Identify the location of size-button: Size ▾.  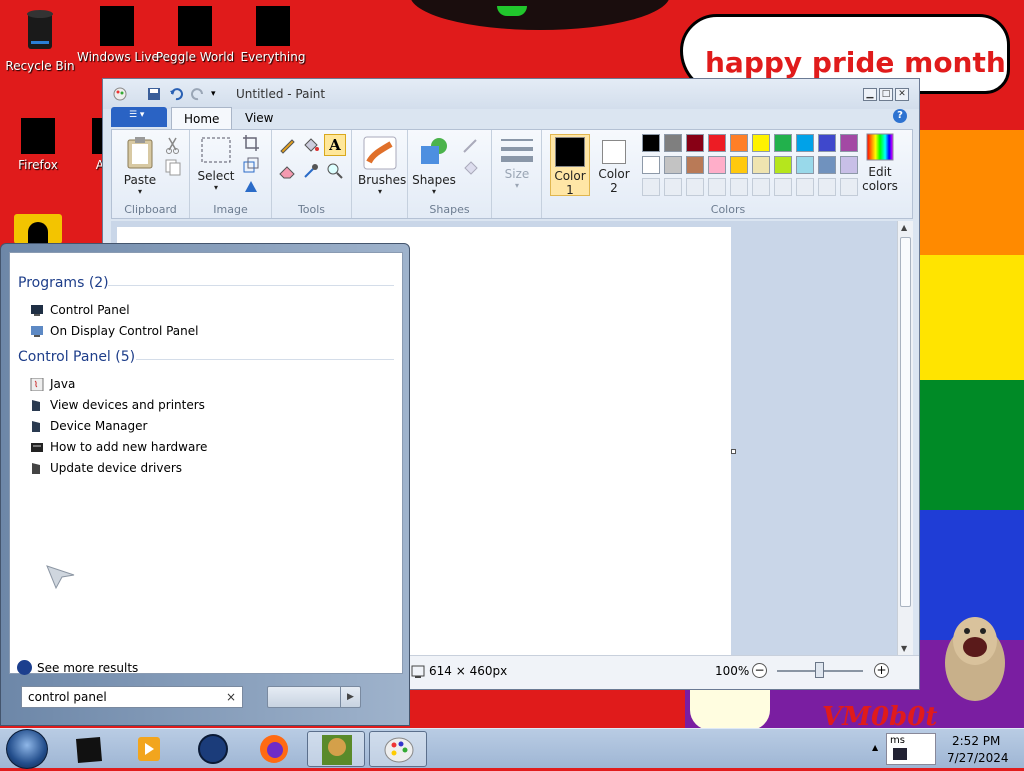
(517, 163).